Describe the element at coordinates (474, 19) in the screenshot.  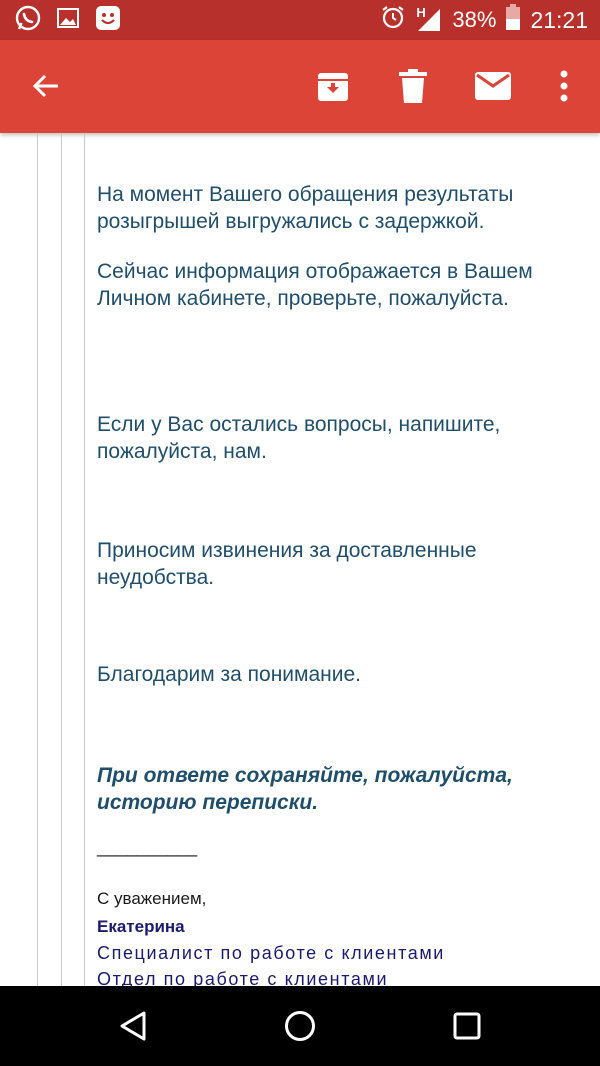
I see `battery-percent: 38%` at that location.